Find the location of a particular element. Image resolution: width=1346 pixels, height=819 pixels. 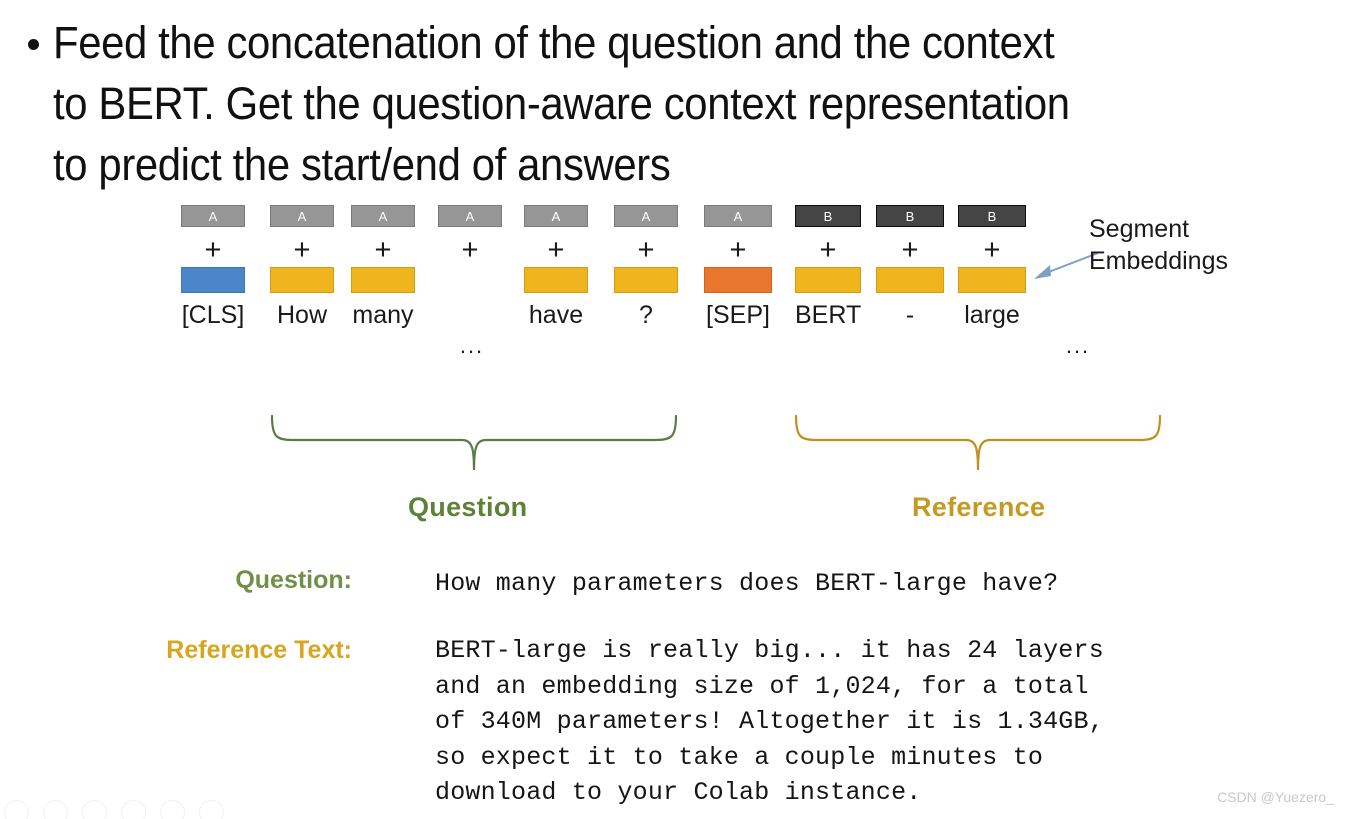

token-label: [CLS] is located at coordinates (213, 315).